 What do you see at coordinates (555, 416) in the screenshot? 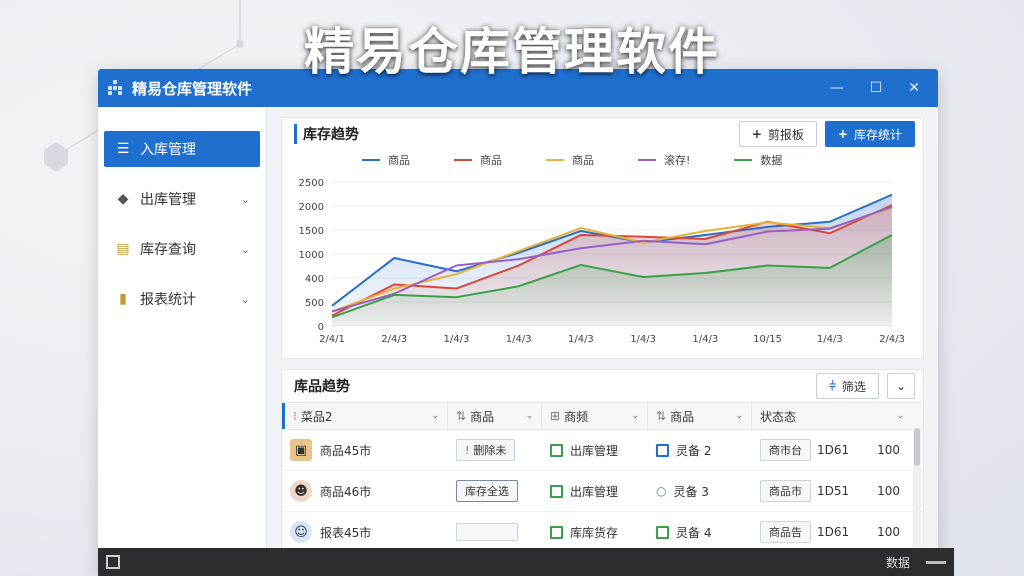
I see `grid-icon: ⊞` at bounding box center [555, 416].